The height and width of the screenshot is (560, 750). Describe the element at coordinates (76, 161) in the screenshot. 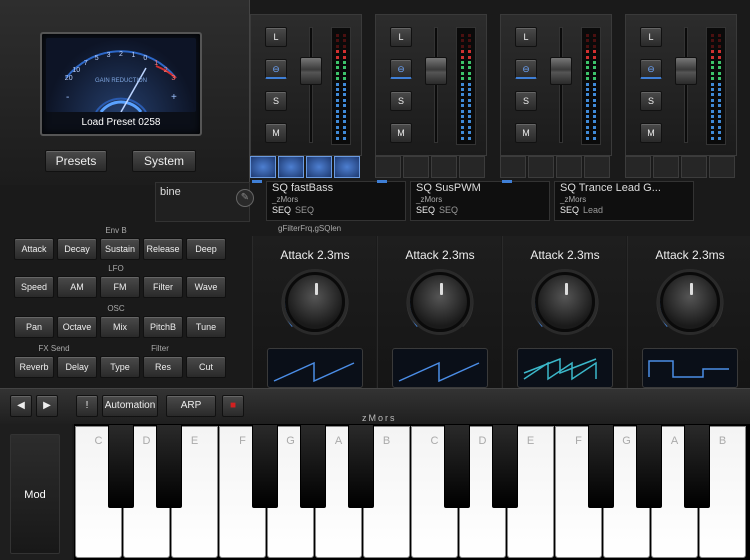

I see `presets-button: Presets` at that location.